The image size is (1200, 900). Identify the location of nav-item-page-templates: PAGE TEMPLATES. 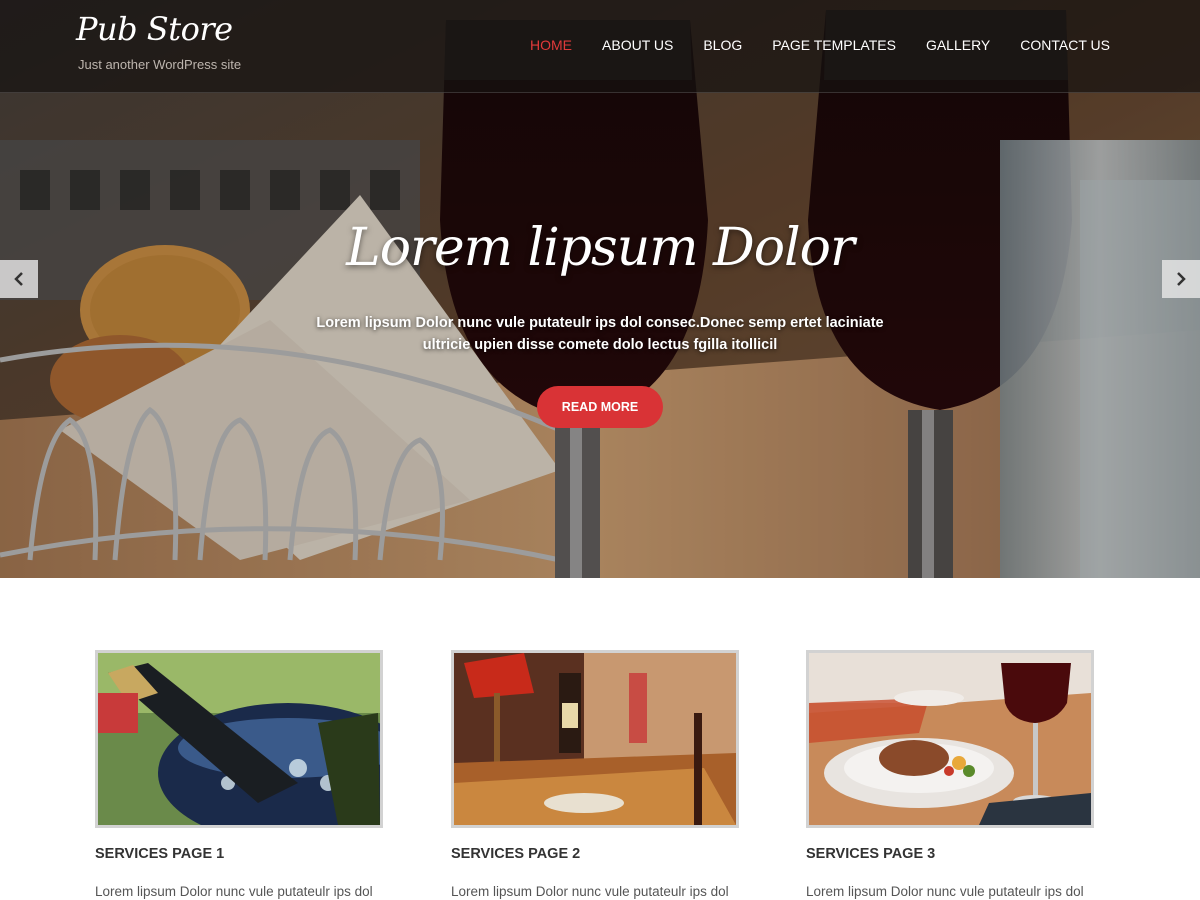
(834, 45).